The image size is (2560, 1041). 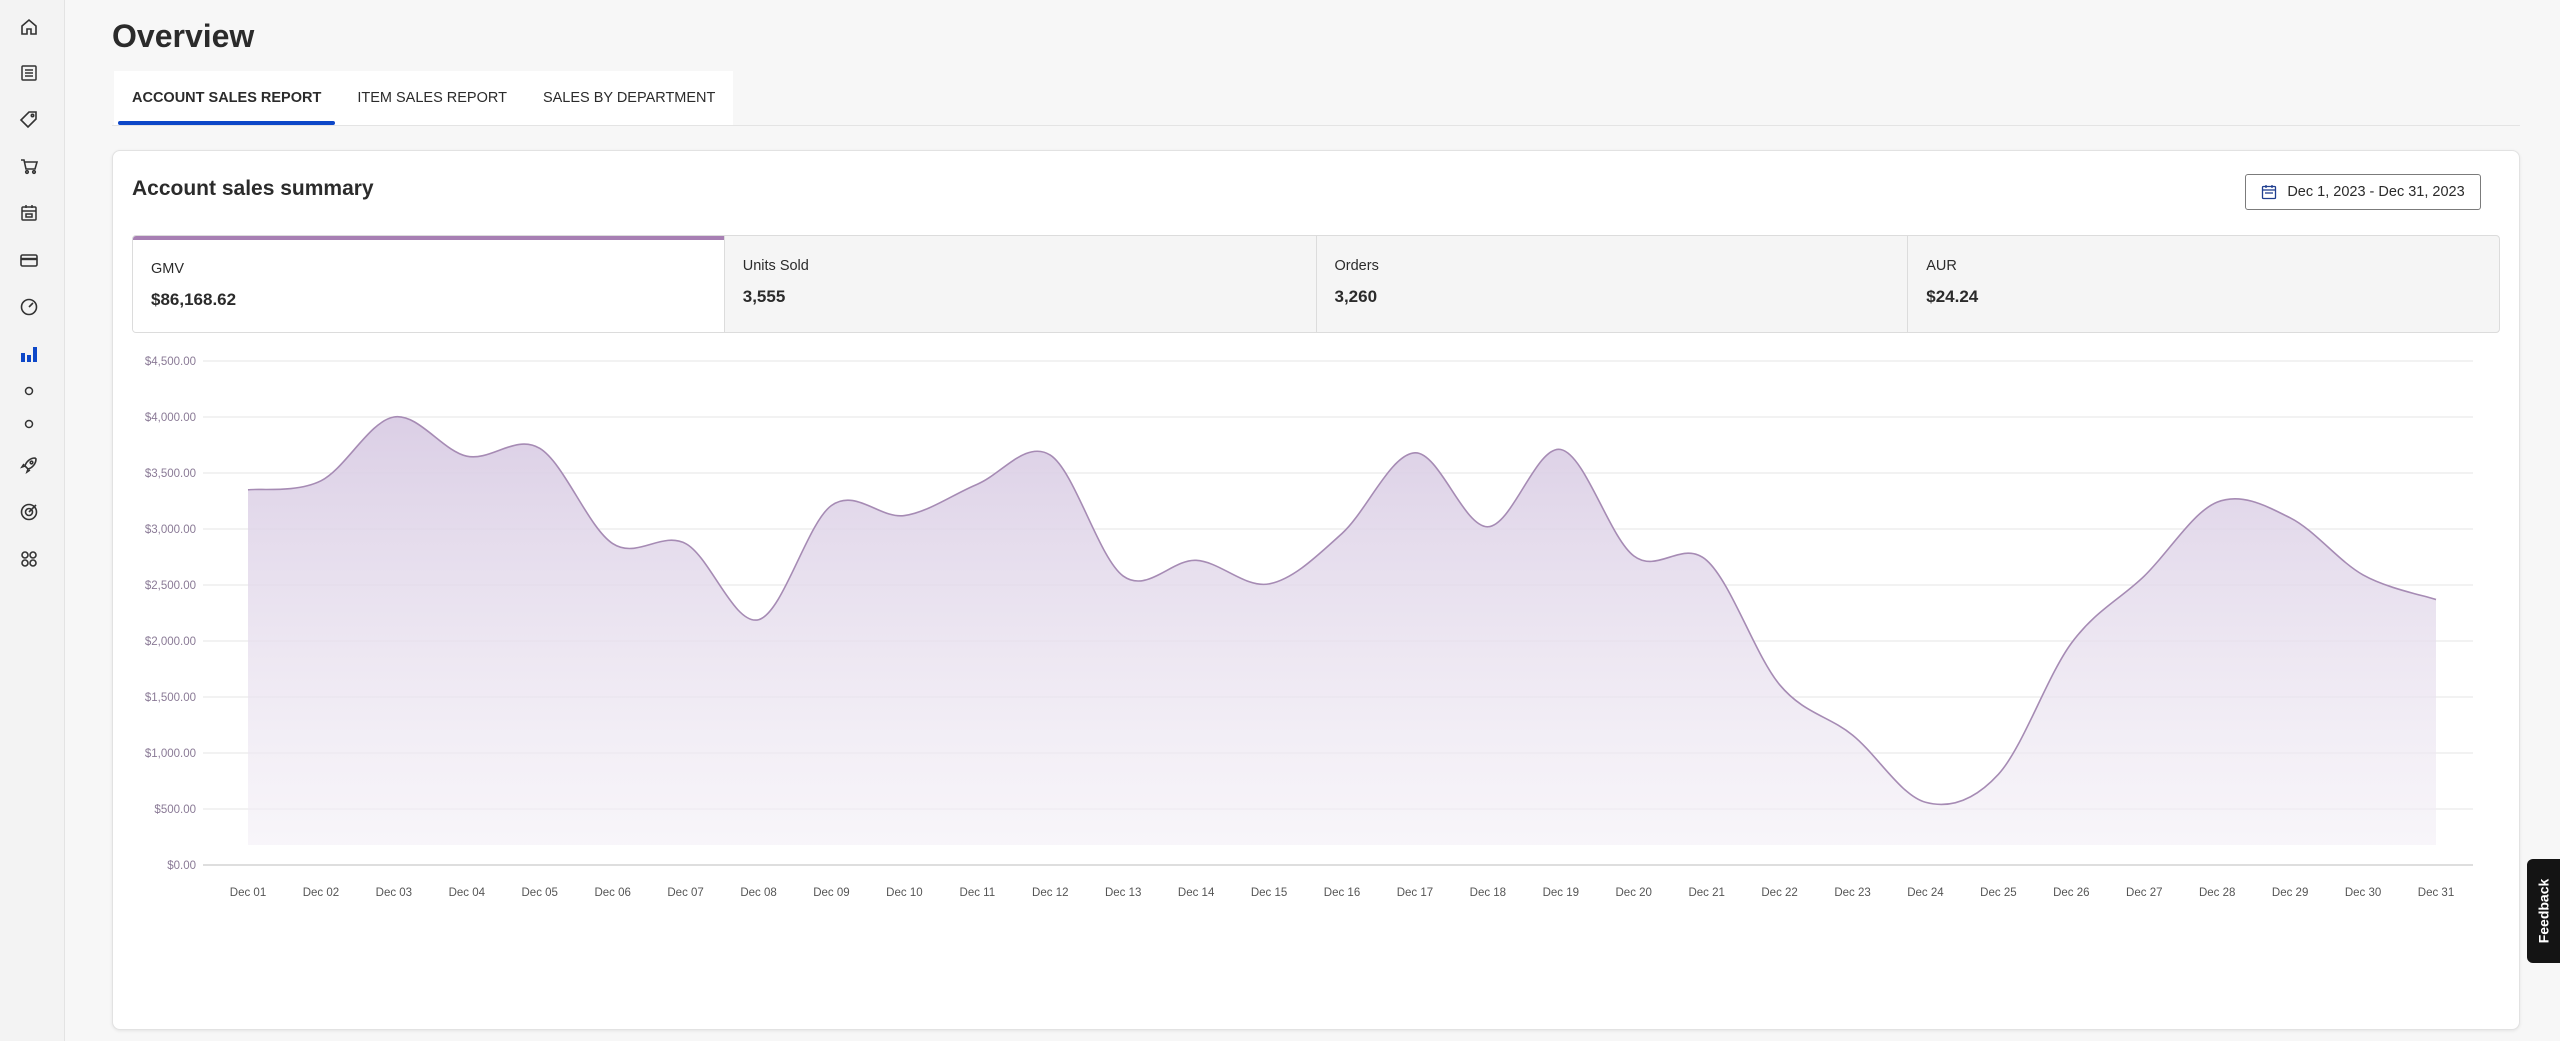 I want to click on y-tick-label: $2,500.00, so click(x=170, y=586).